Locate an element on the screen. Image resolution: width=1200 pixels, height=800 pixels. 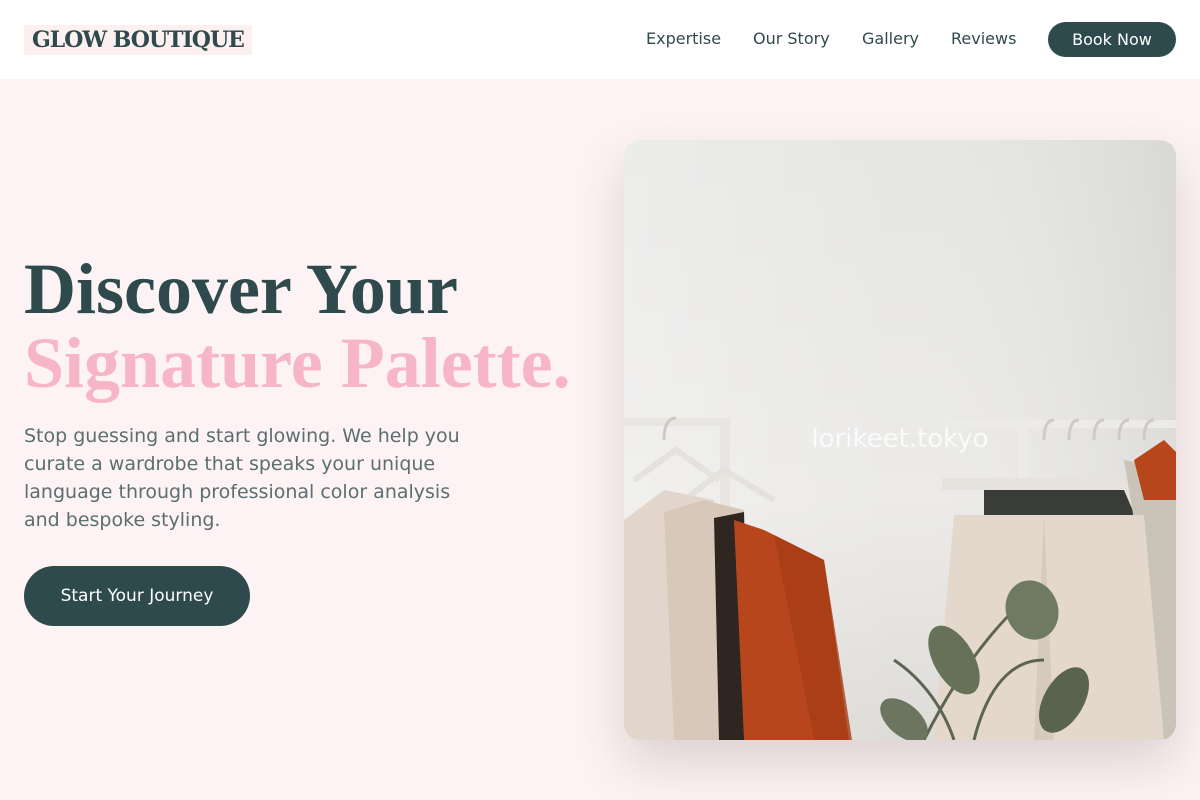
nav-link-expertise: Expertise is located at coordinates (683, 39).